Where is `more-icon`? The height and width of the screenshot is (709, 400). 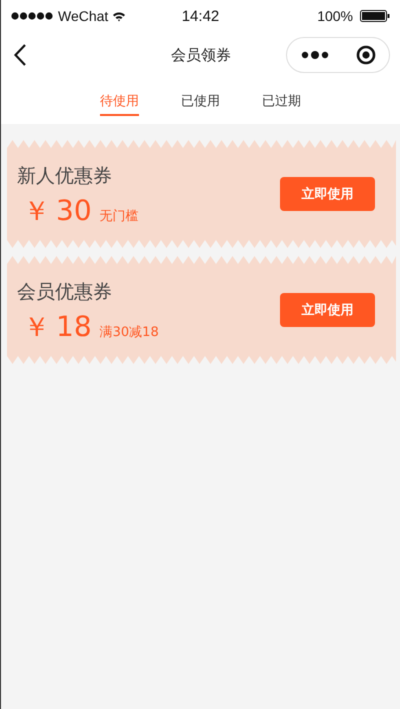 more-icon is located at coordinates (314, 55).